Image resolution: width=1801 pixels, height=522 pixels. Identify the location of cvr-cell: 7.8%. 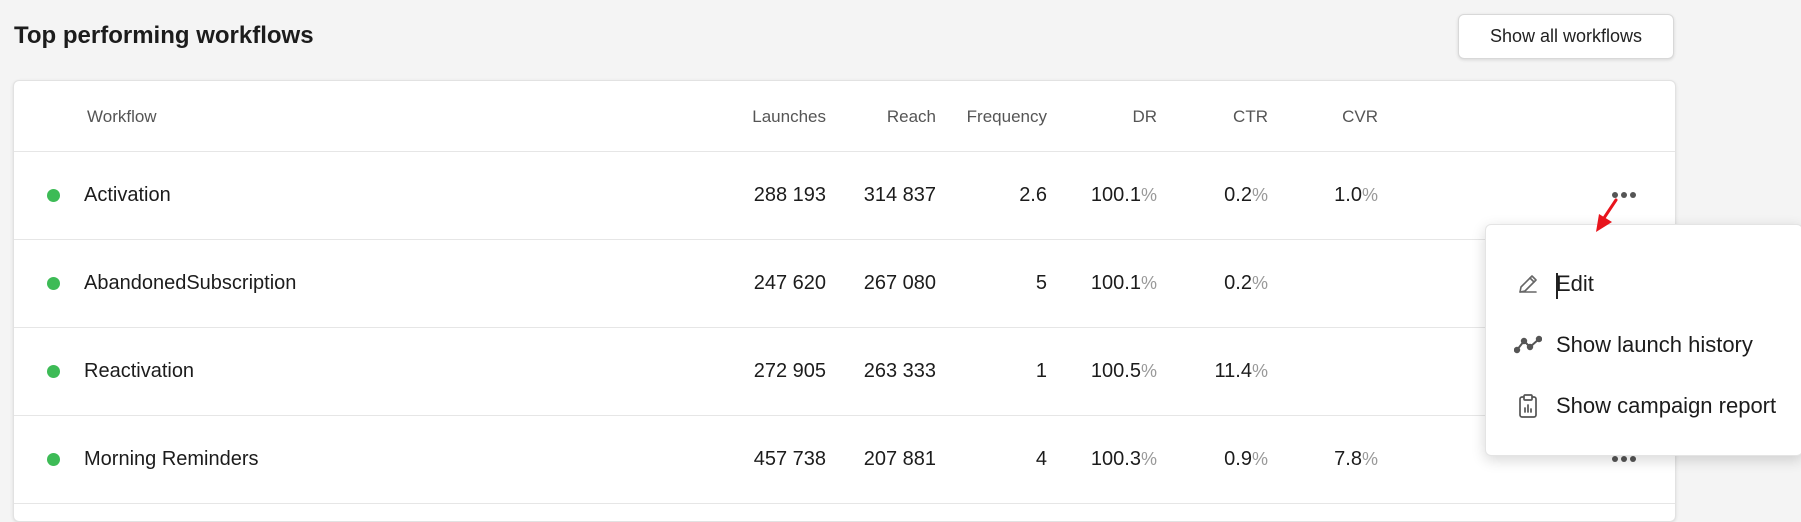
(1298, 459).